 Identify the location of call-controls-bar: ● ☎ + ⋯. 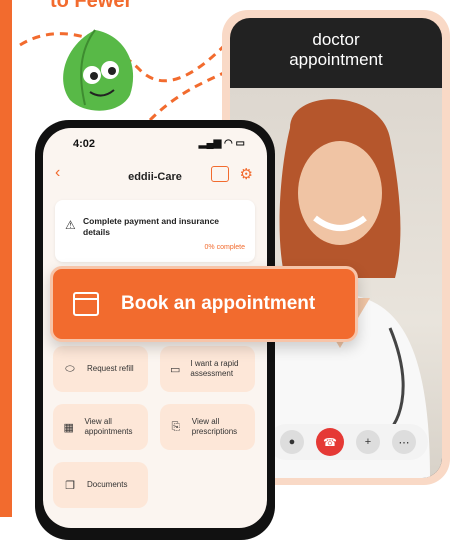
(348, 442).